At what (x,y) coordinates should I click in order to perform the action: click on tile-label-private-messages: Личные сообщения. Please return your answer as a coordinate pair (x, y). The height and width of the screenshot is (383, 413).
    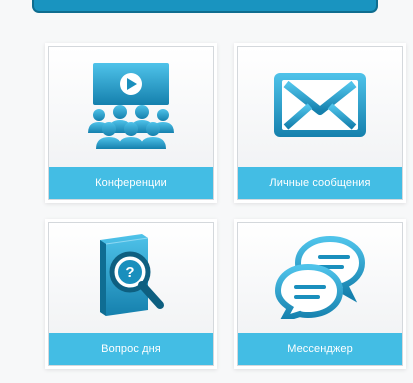
    Looking at the image, I should click on (320, 183).